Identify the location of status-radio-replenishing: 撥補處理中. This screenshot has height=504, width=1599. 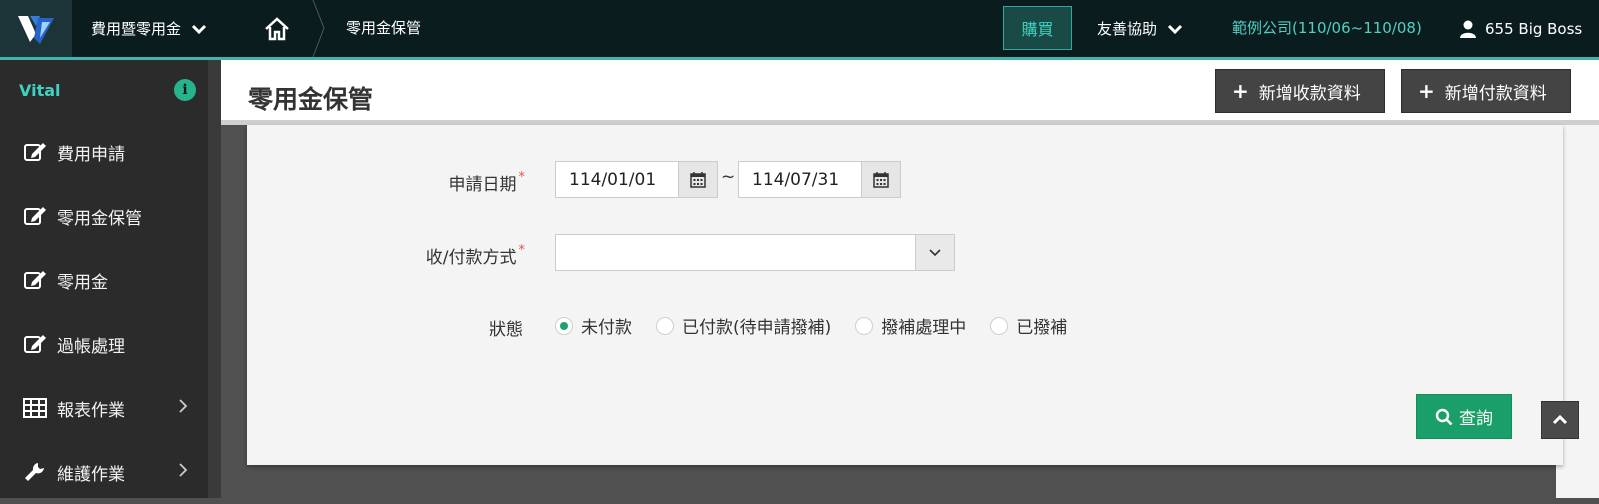
(910, 325).